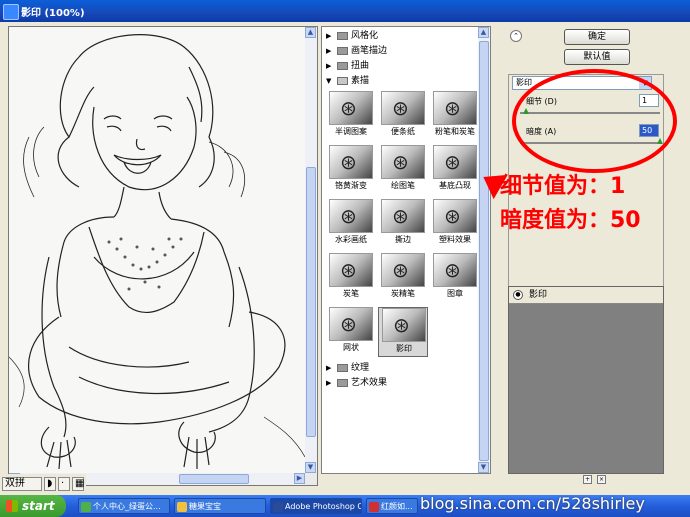 Image resolution: width=690 pixels, height=517 pixels. What do you see at coordinates (563, 186) in the screenshot?
I see `annotation-line1: 细节值为：1` at bounding box center [563, 186].